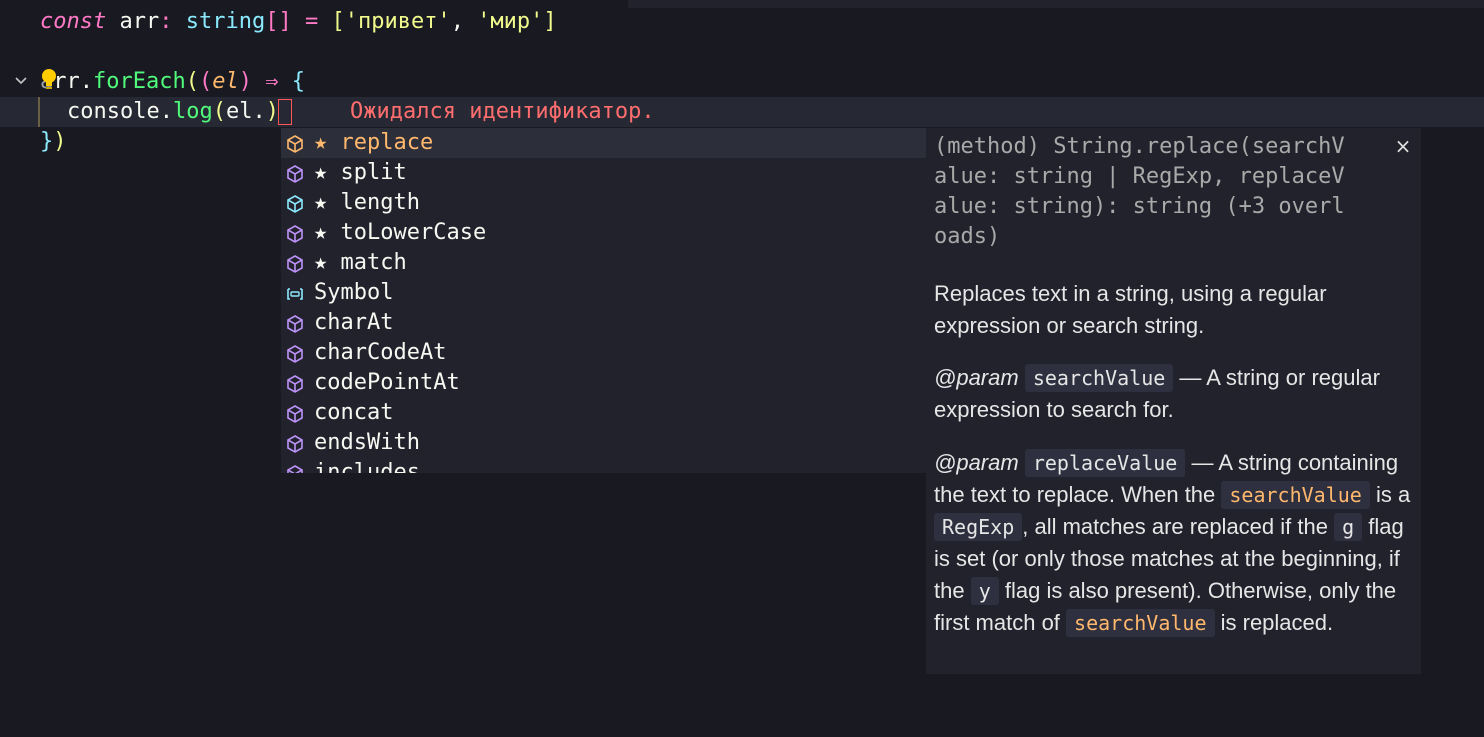  I want to click on code-line-5: }), so click(53, 142).